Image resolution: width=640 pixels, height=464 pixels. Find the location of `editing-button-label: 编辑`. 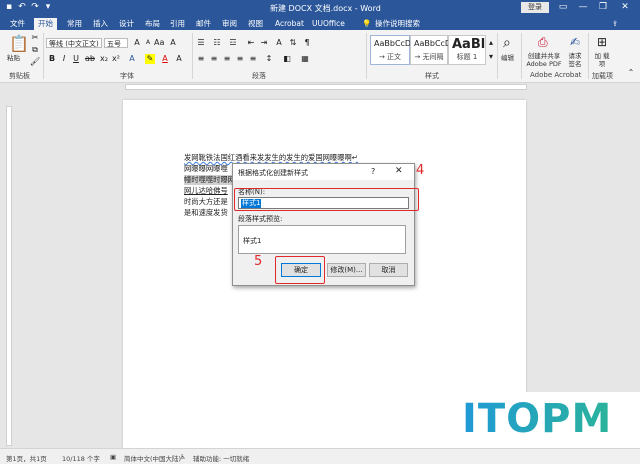

editing-button-label: 编辑 is located at coordinates (507, 58).